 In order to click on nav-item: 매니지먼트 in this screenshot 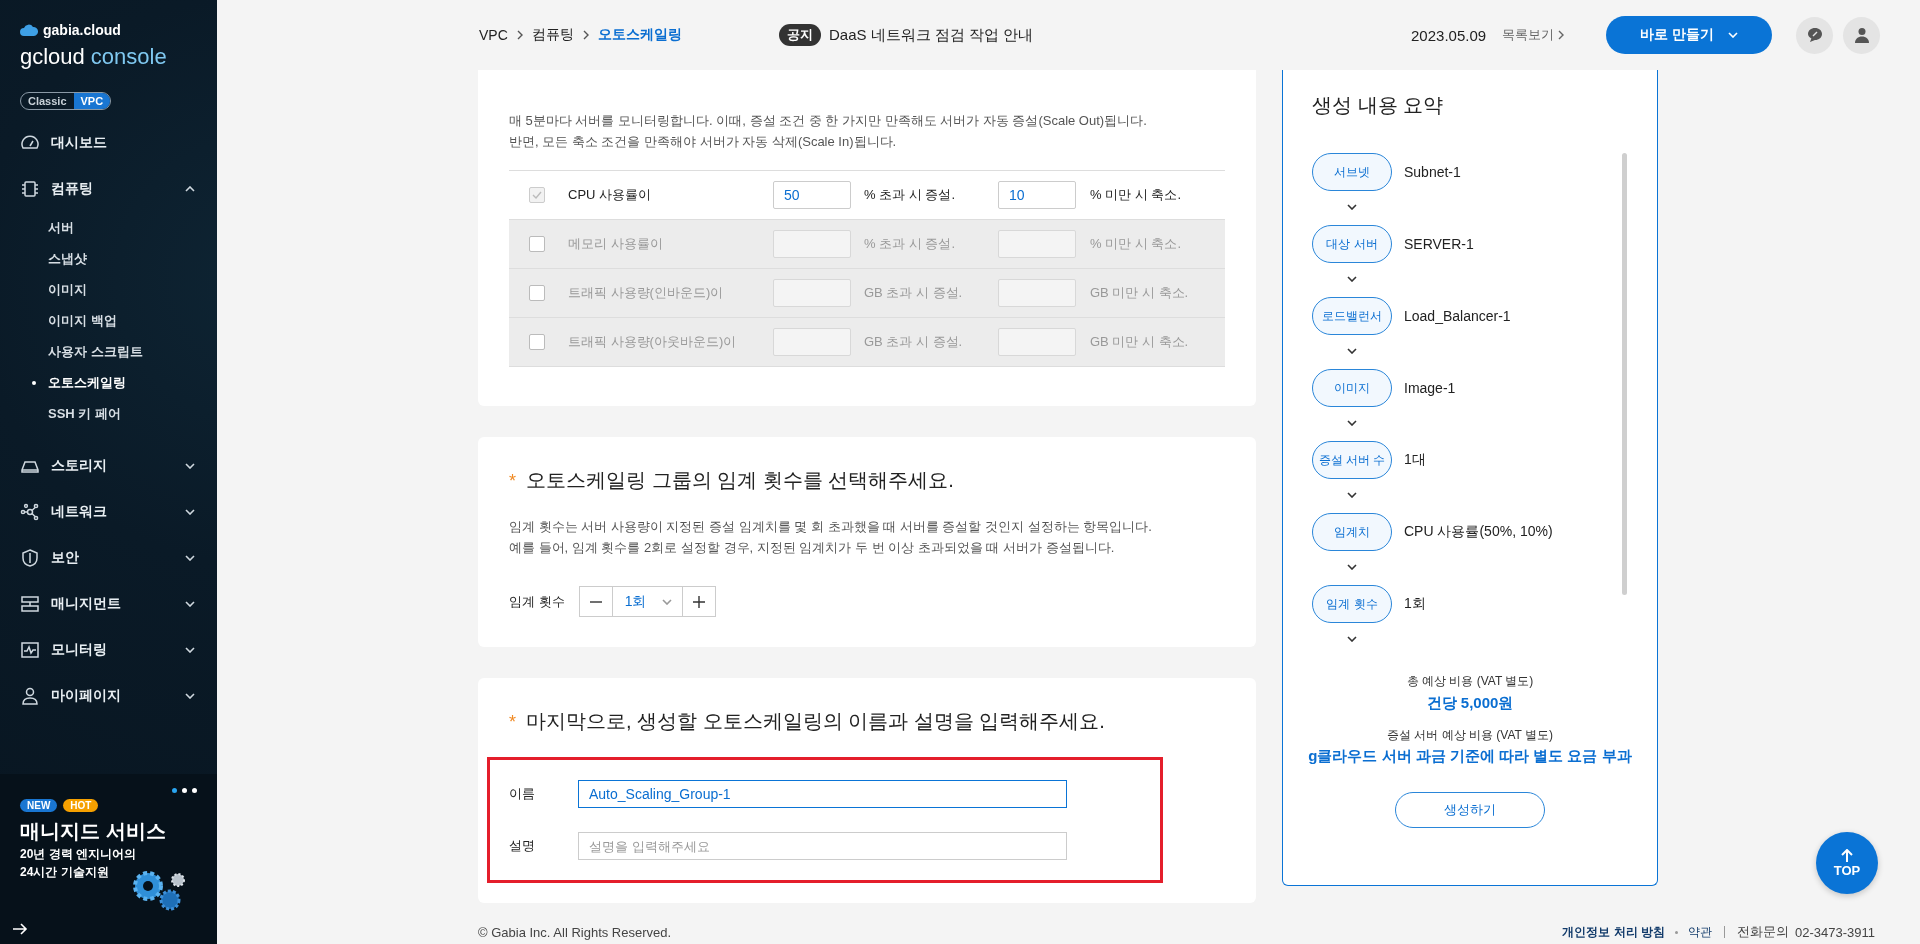, I will do `click(108, 604)`.